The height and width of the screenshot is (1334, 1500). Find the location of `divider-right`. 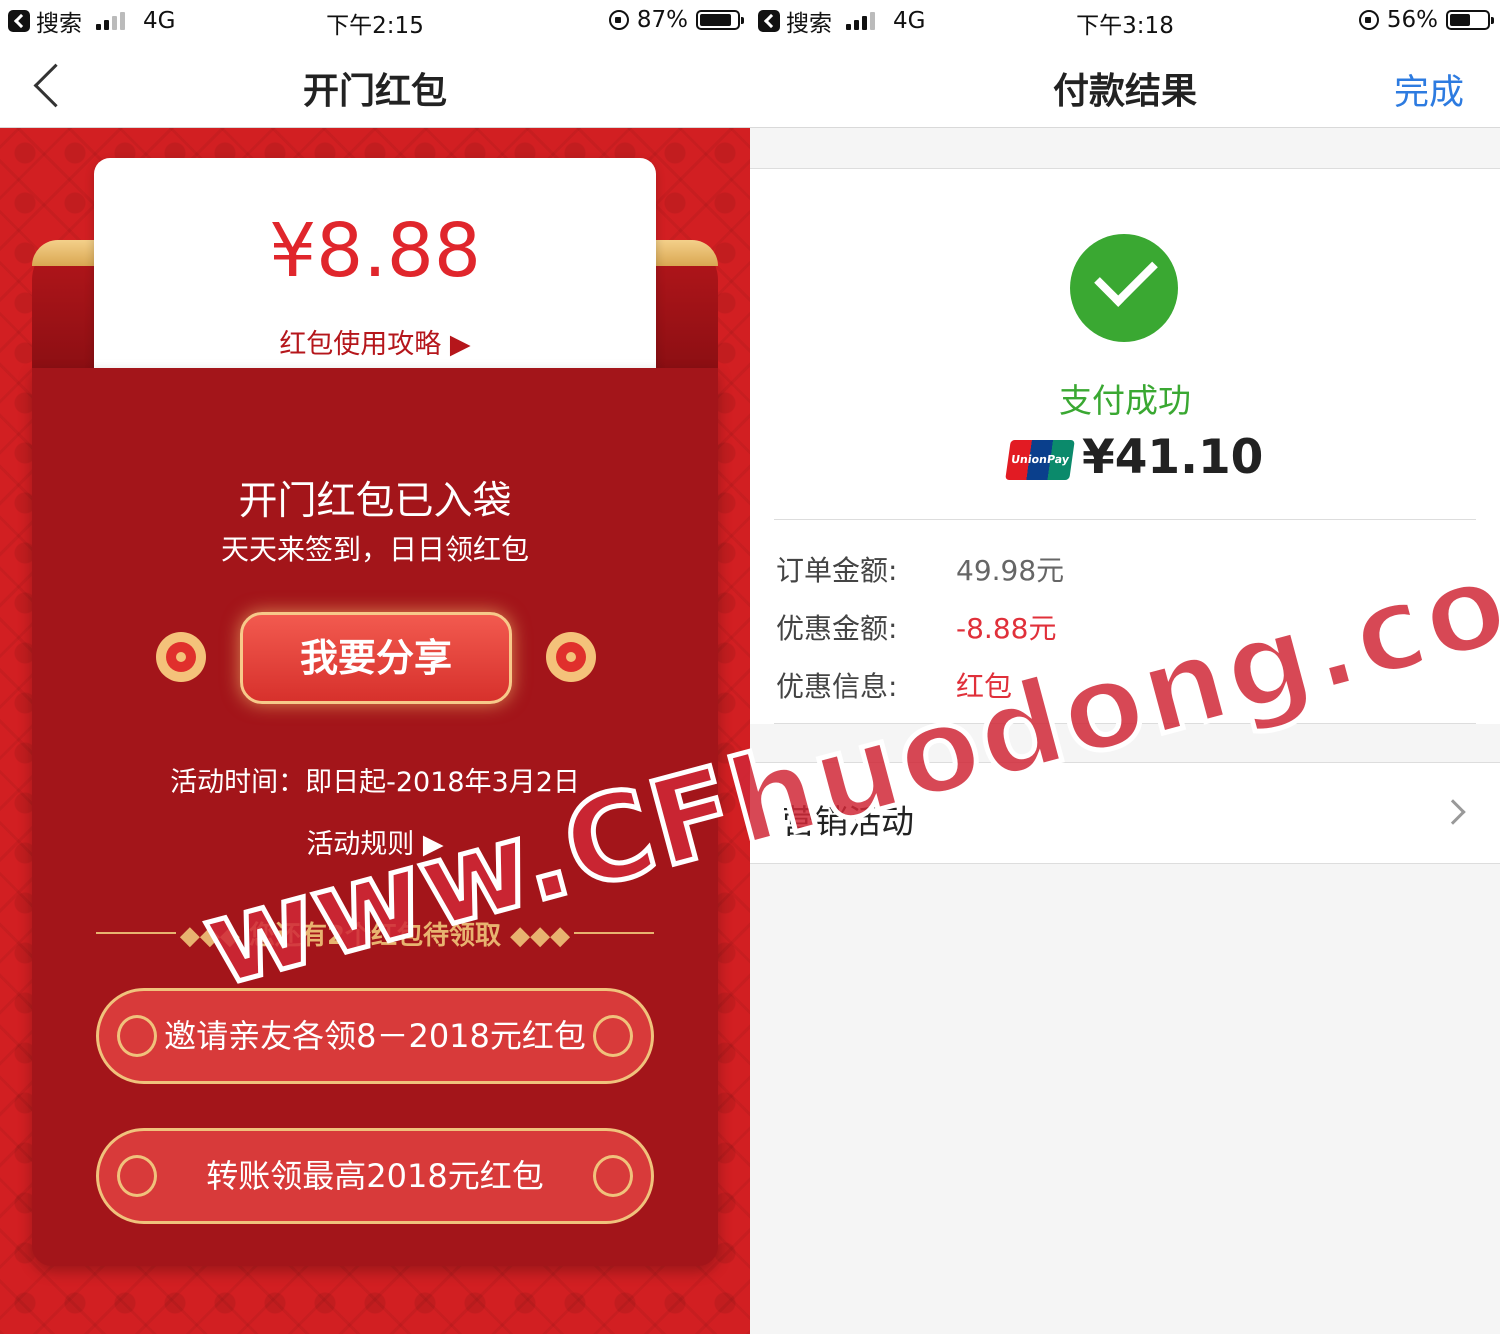

divider-right is located at coordinates (614, 933).